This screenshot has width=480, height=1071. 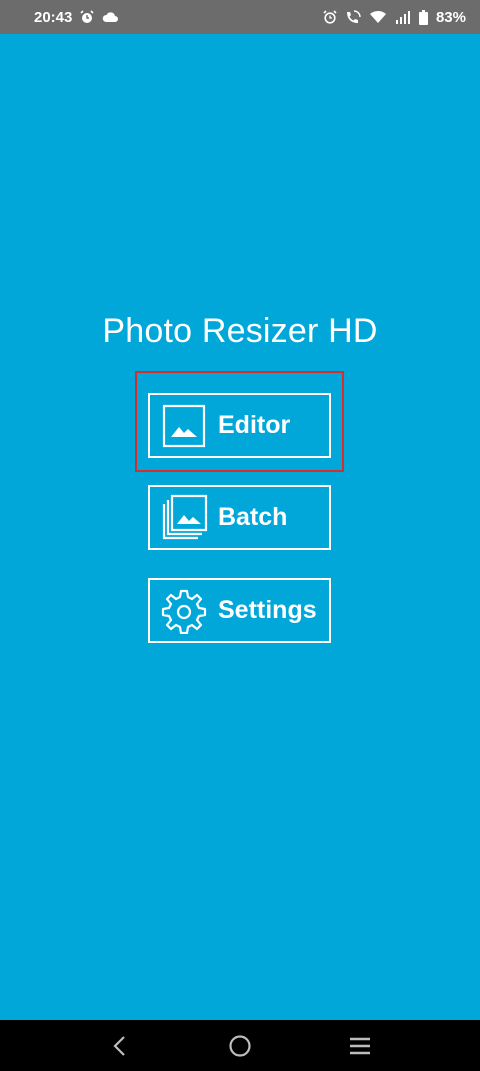 I want to click on cloud-icon, so click(x=110, y=17).